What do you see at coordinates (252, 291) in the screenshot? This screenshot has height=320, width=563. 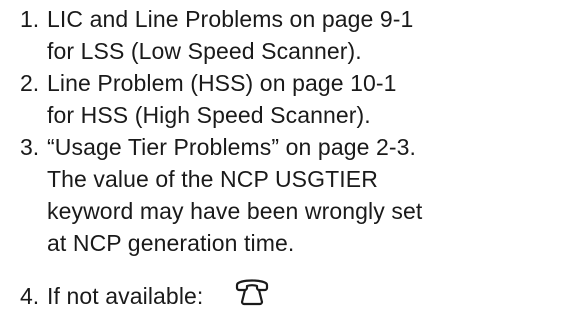 I see `telephone-icon` at bounding box center [252, 291].